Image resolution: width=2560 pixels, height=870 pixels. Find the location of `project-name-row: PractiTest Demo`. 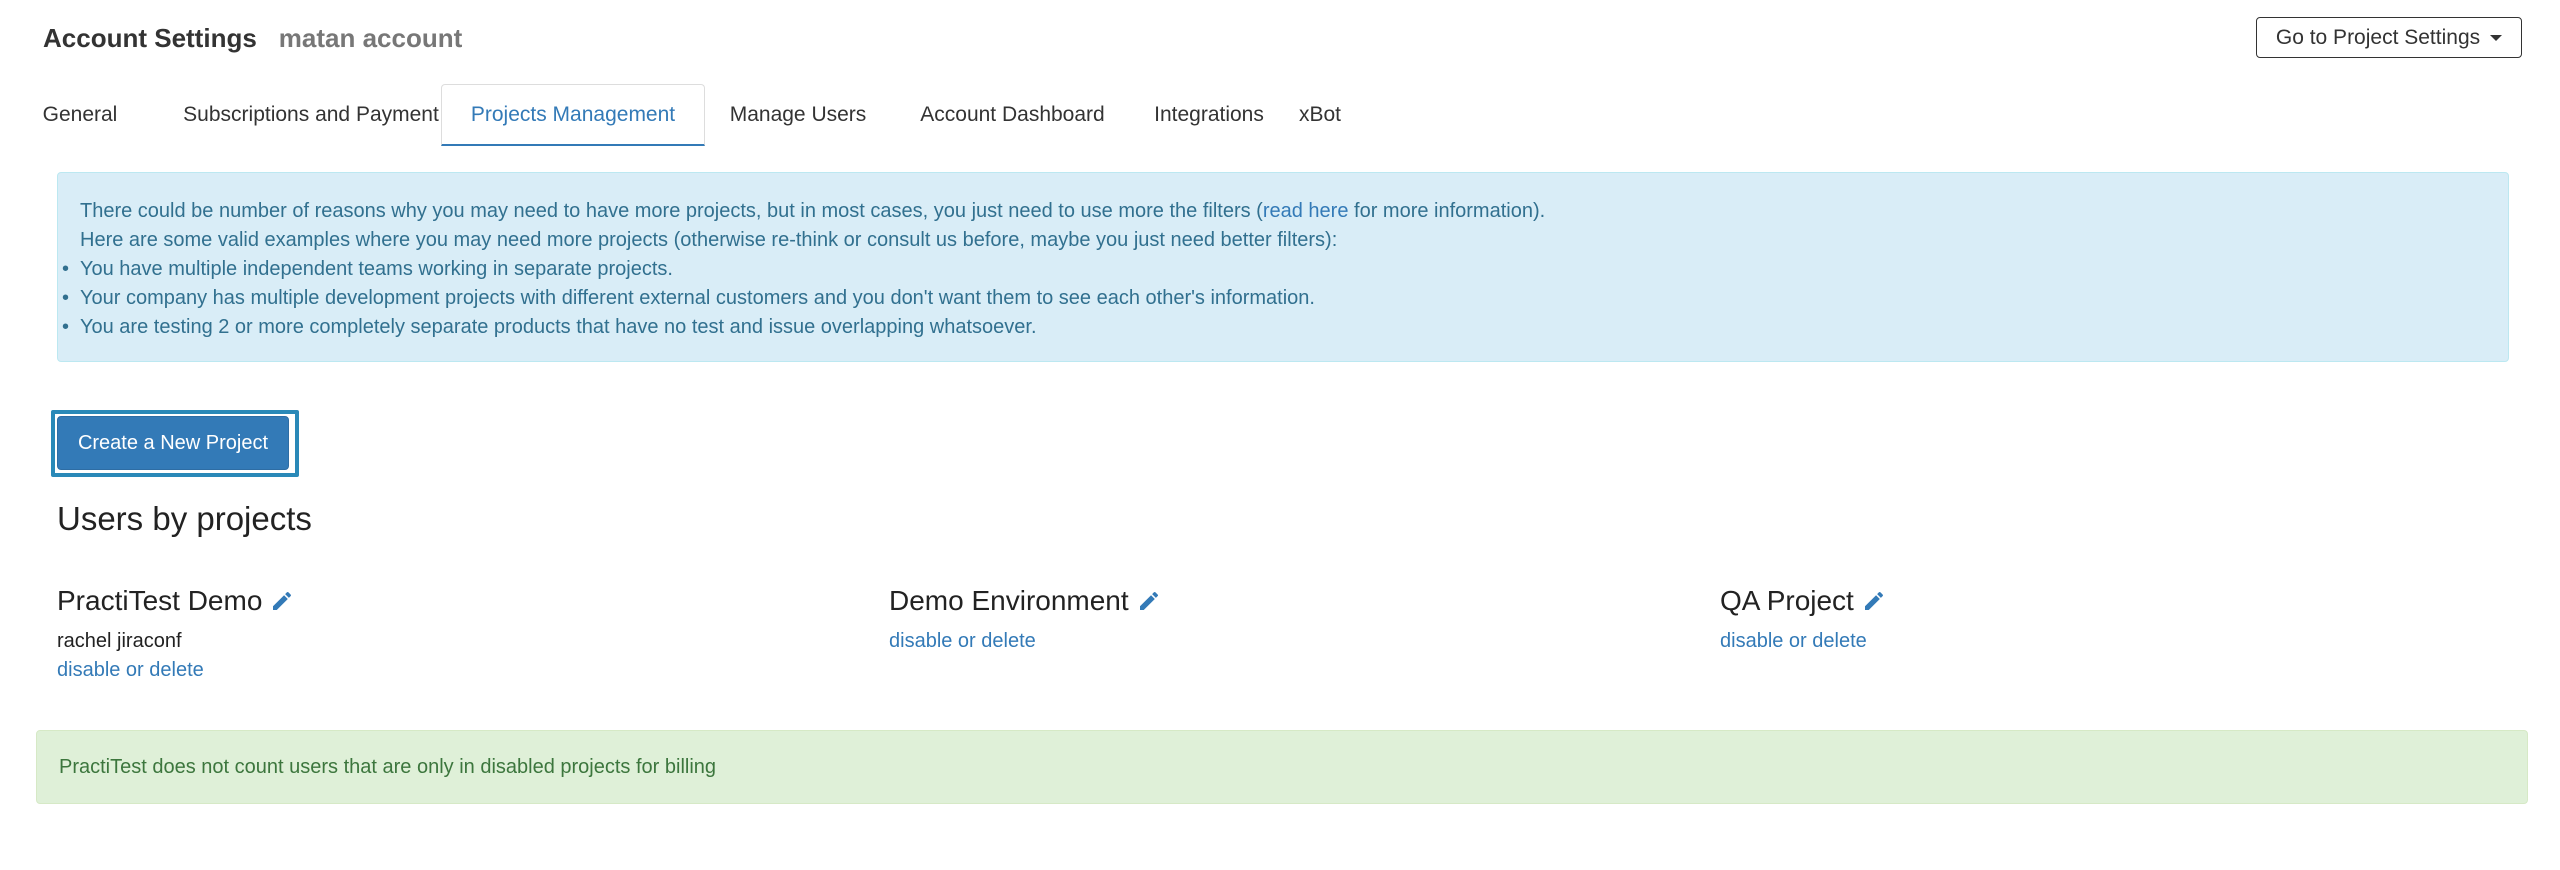

project-name-row: PractiTest Demo is located at coordinates (175, 601).